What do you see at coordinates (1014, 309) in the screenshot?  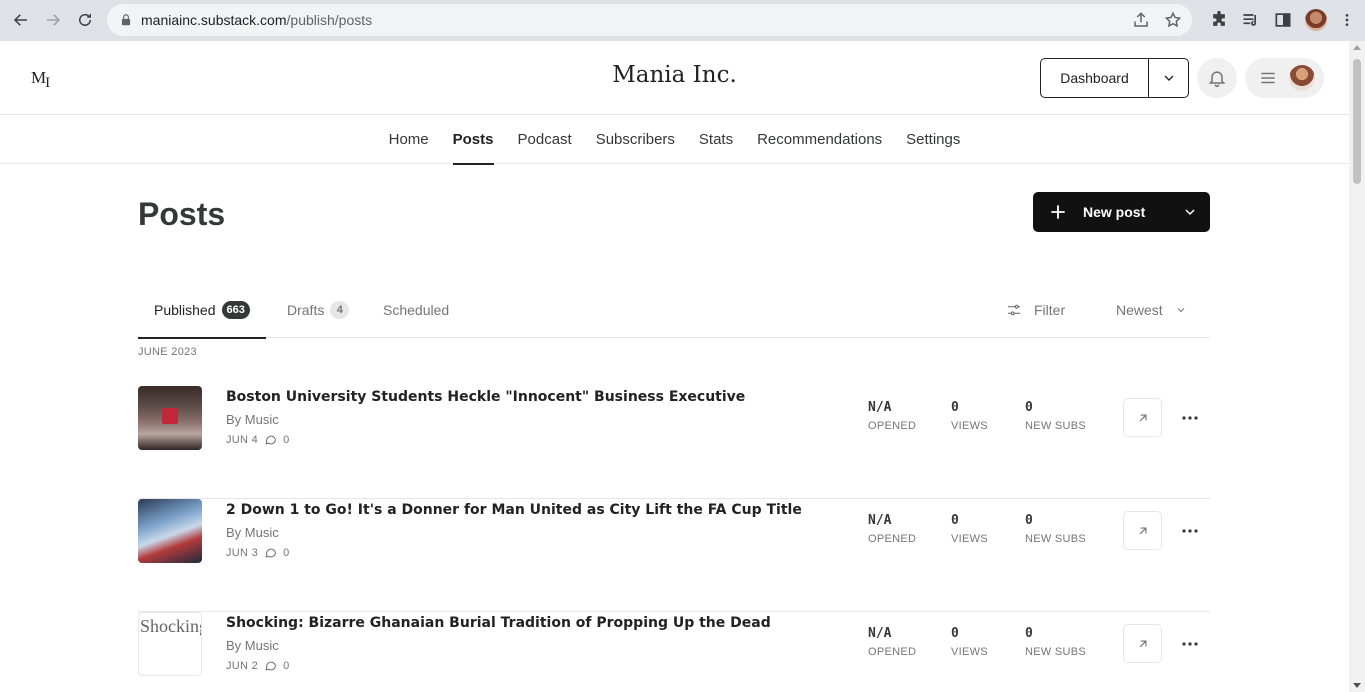 I see `filter-sliders-icon` at bounding box center [1014, 309].